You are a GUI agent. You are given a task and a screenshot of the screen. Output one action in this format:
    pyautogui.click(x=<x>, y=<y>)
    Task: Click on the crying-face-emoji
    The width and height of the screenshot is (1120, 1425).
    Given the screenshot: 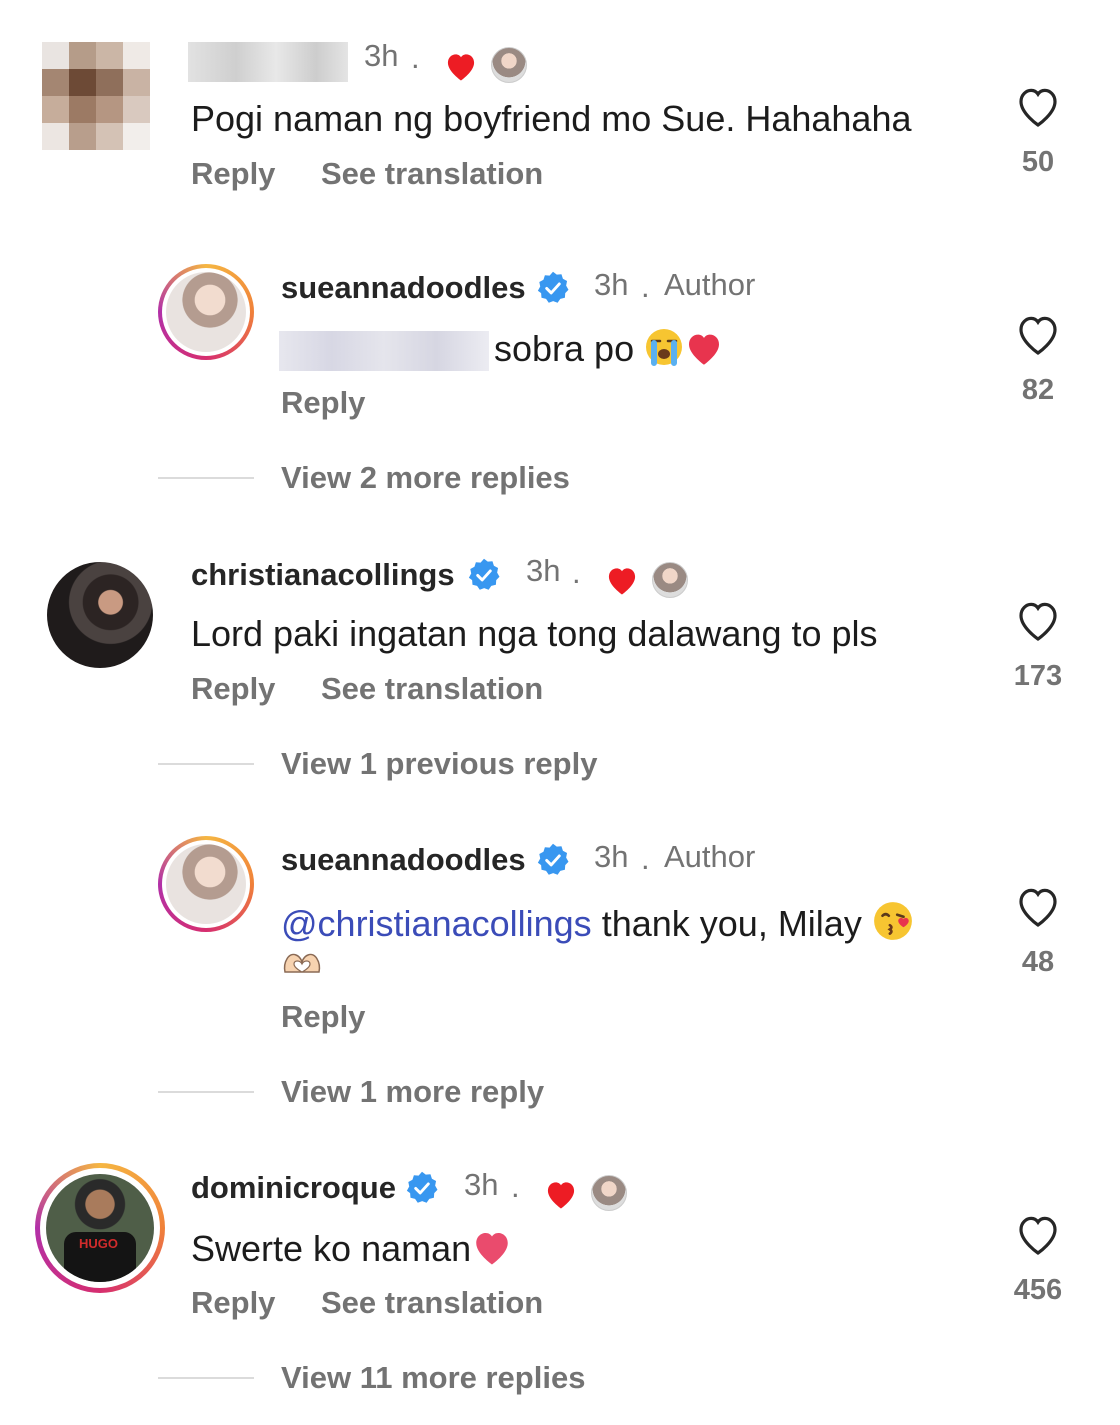 What is the action you would take?
    pyautogui.click(x=664, y=347)
    